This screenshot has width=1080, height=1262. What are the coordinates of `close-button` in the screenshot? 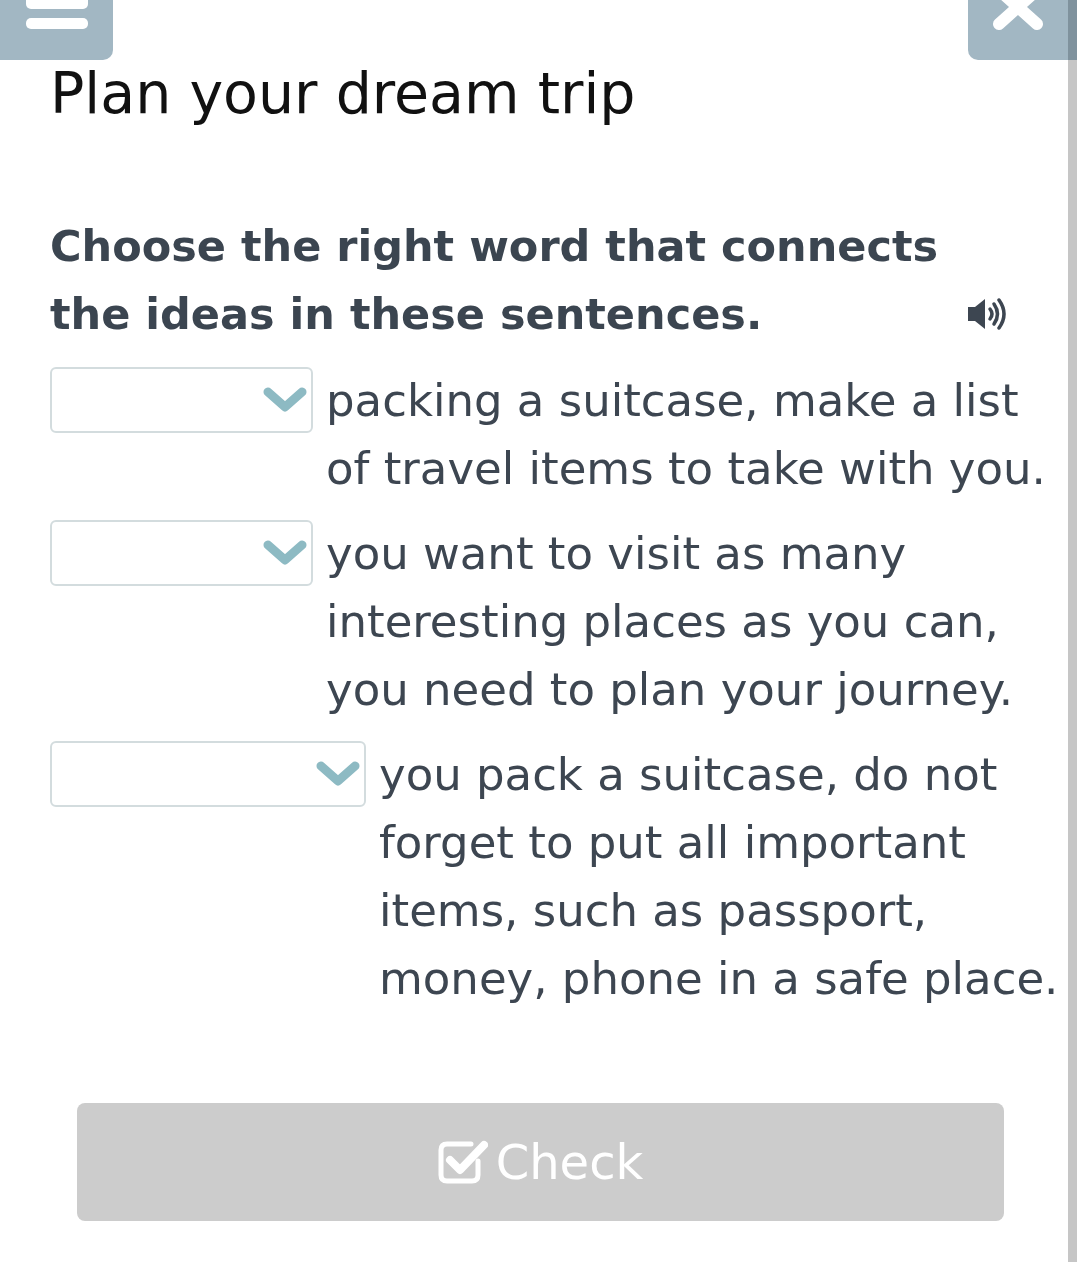 It's located at (1018, 30).